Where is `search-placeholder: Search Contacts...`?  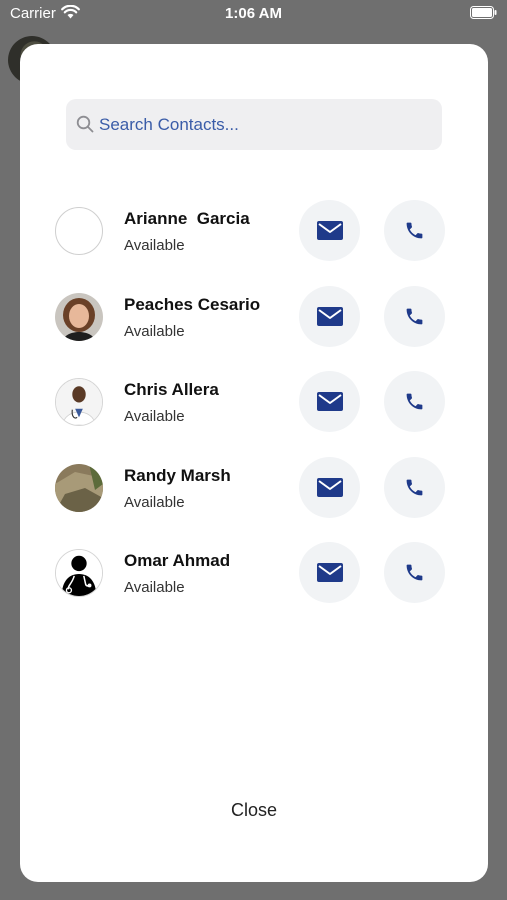 search-placeholder: Search Contacts... is located at coordinates (169, 124).